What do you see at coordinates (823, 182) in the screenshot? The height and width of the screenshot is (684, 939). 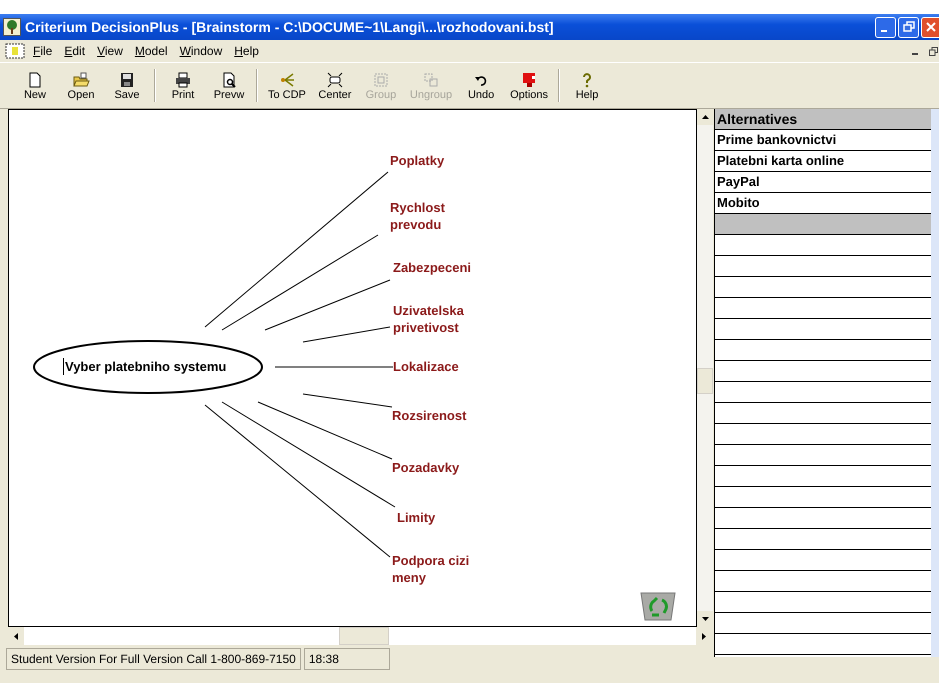 I see `alternative-cell: PayPal` at bounding box center [823, 182].